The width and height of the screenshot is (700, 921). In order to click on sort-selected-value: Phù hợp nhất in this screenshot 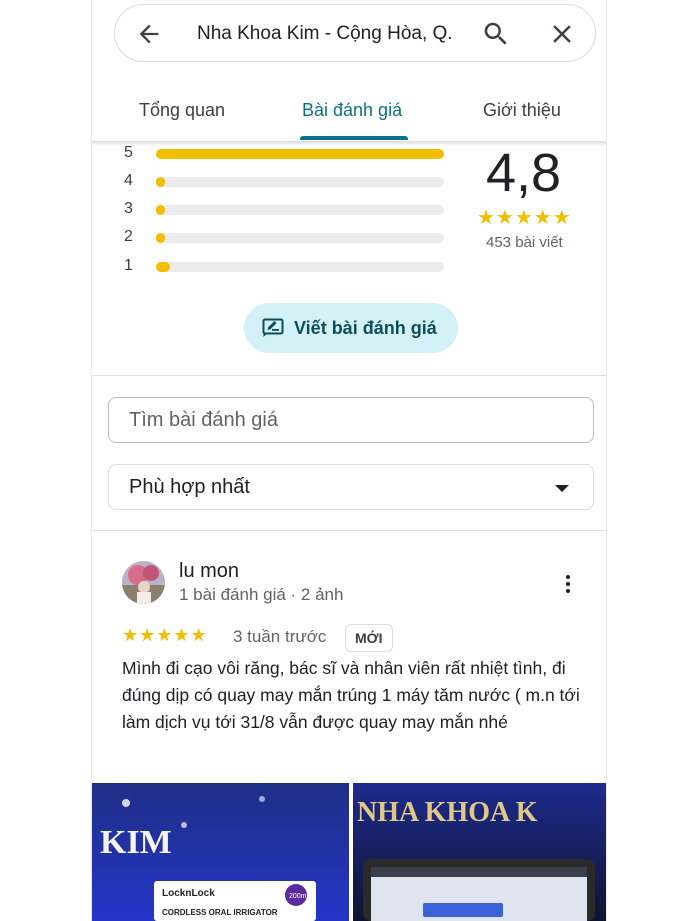, I will do `click(189, 487)`.